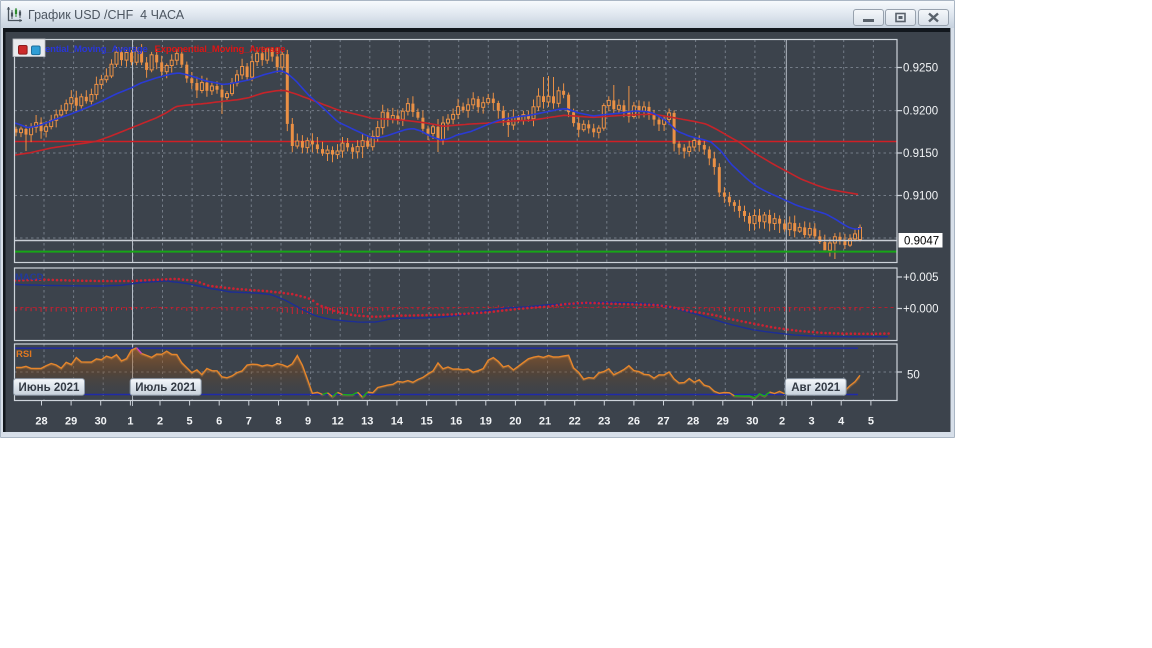  What do you see at coordinates (920, 197) in the screenshot?
I see `svg-text: 0.9100` at bounding box center [920, 197].